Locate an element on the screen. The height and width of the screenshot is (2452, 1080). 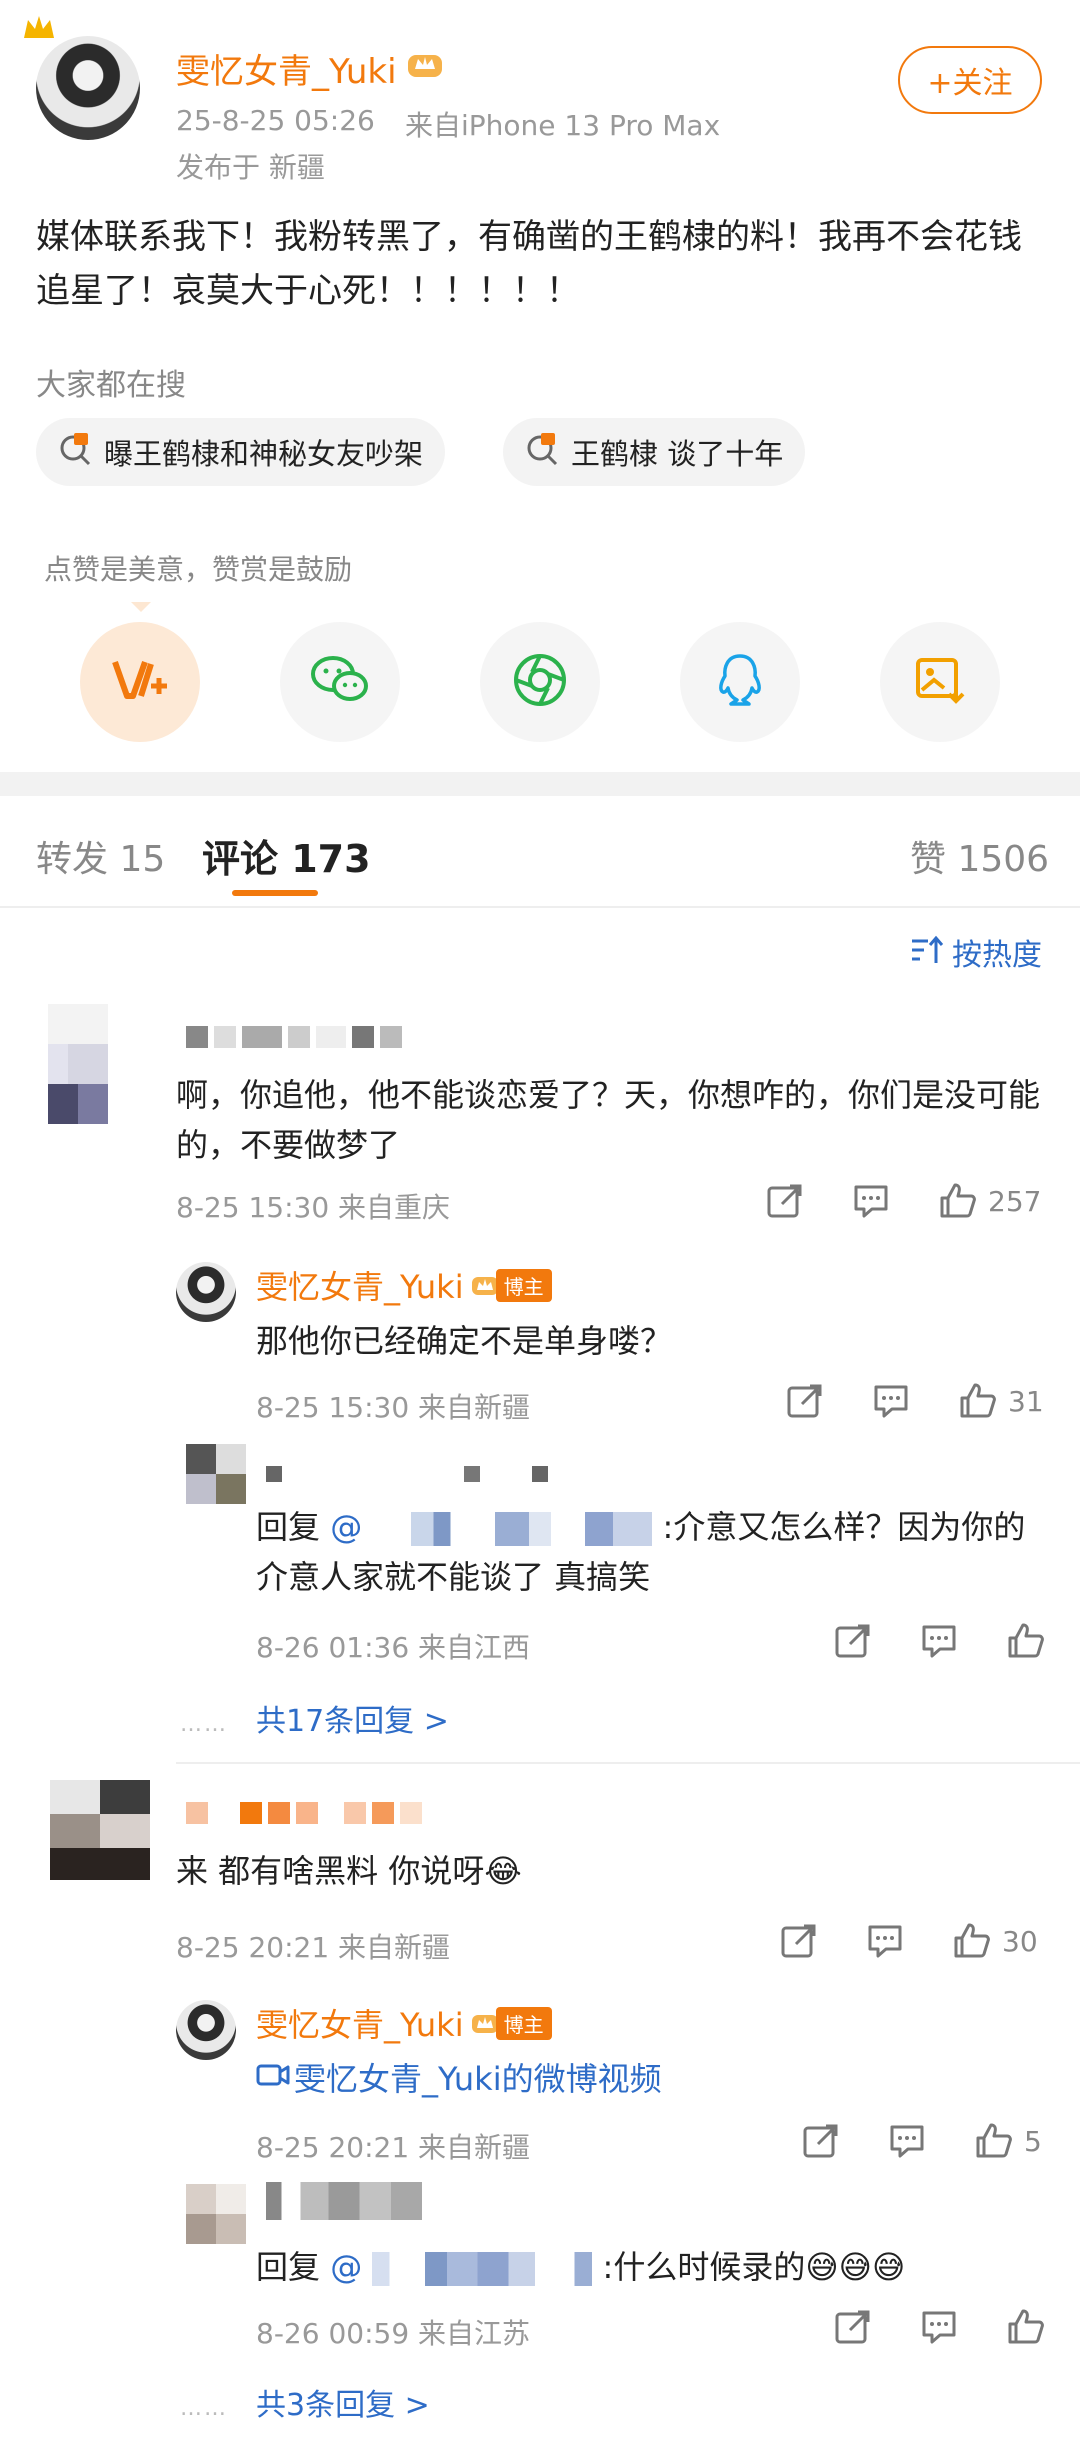
reply-actions: 31 is located at coordinates (915, 1401).